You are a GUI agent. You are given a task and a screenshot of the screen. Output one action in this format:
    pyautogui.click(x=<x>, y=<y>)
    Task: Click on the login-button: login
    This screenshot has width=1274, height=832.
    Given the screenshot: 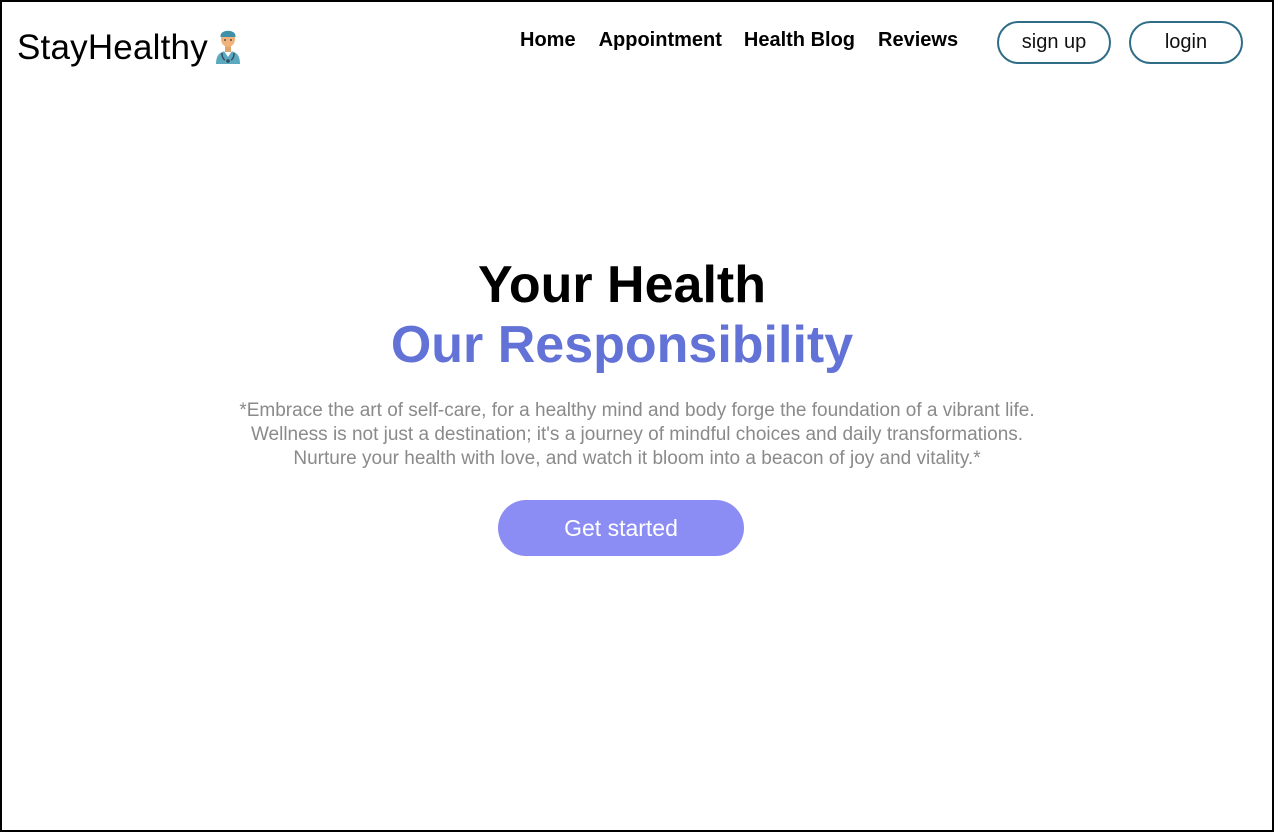 What is the action you would take?
    pyautogui.click(x=1186, y=42)
    